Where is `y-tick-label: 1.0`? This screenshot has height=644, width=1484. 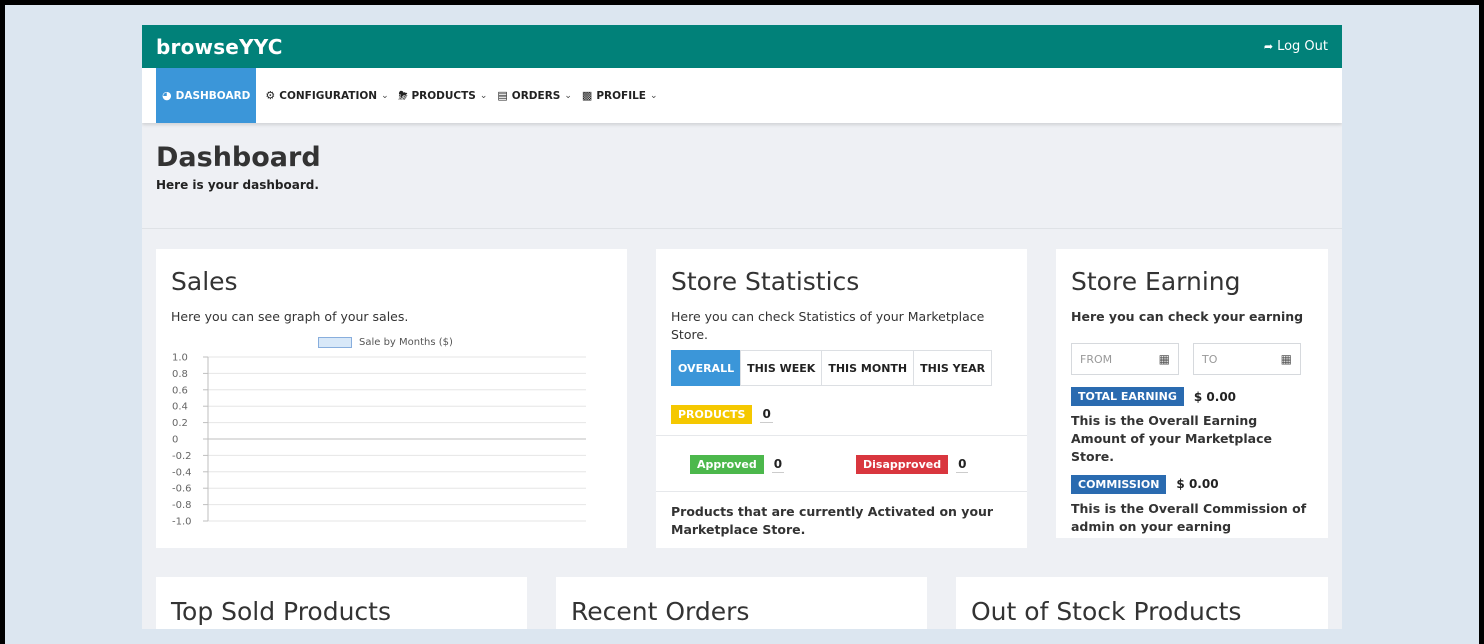
y-tick-label: 1.0 is located at coordinates (180, 358).